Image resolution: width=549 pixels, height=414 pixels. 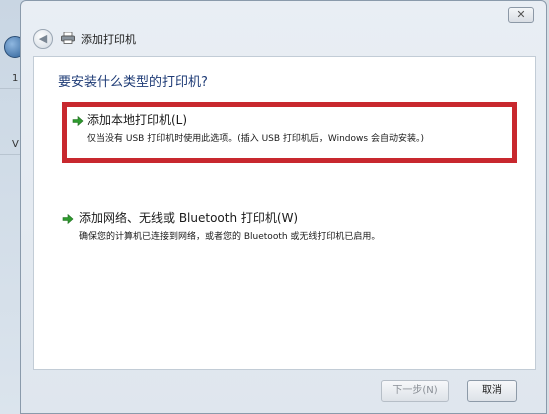 I want to click on option-description: 确保您的计算机已连接到网络，或者您的 Bluetooth 或无线打印机已启用。, so click(x=230, y=237).